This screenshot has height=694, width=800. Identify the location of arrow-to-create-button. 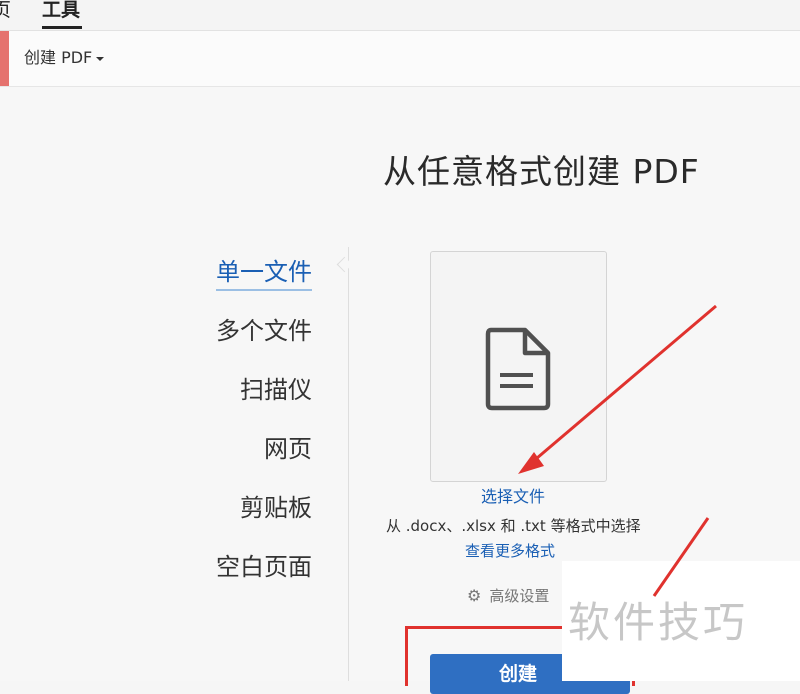
(681, 557).